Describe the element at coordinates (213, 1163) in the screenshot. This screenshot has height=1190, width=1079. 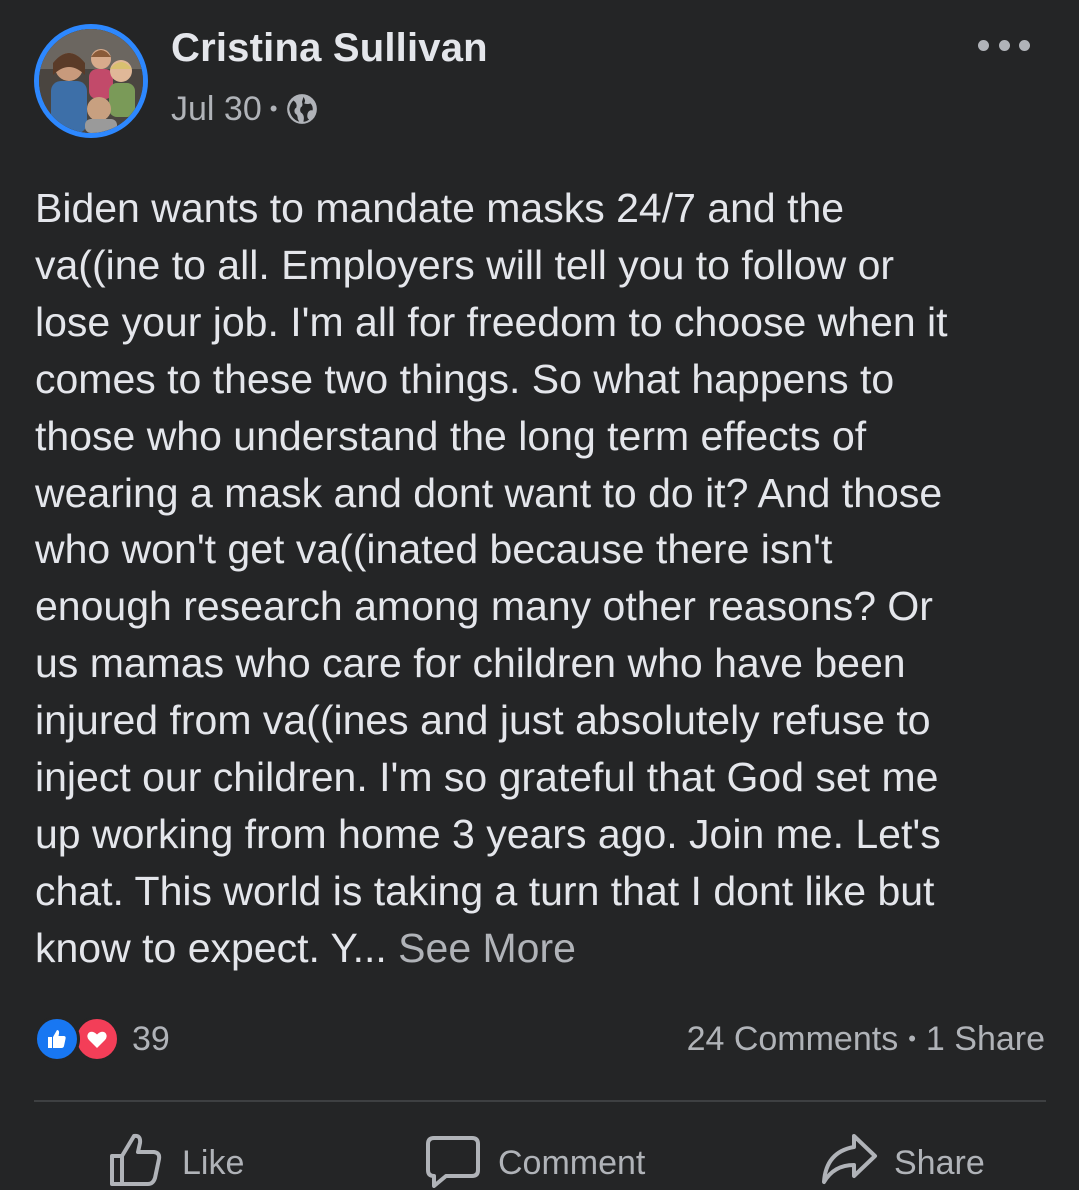
I see `like-label: Like` at that location.